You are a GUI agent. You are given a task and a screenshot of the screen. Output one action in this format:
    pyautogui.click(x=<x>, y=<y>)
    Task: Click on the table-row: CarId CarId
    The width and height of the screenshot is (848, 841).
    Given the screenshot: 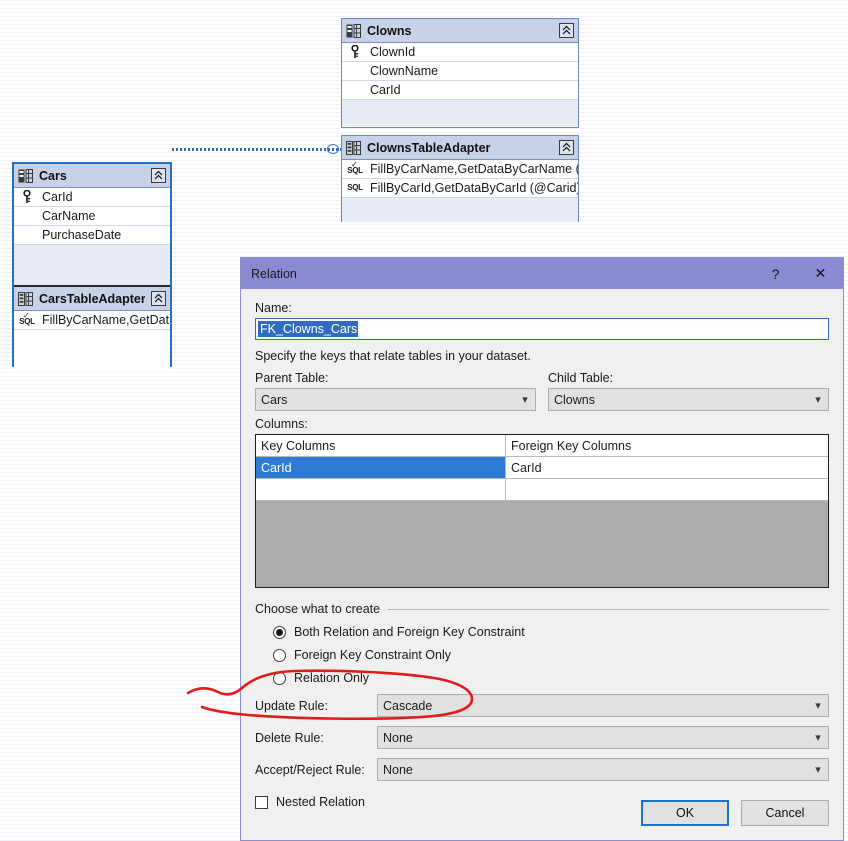 What is the action you would take?
    pyautogui.click(x=542, y=468)
    